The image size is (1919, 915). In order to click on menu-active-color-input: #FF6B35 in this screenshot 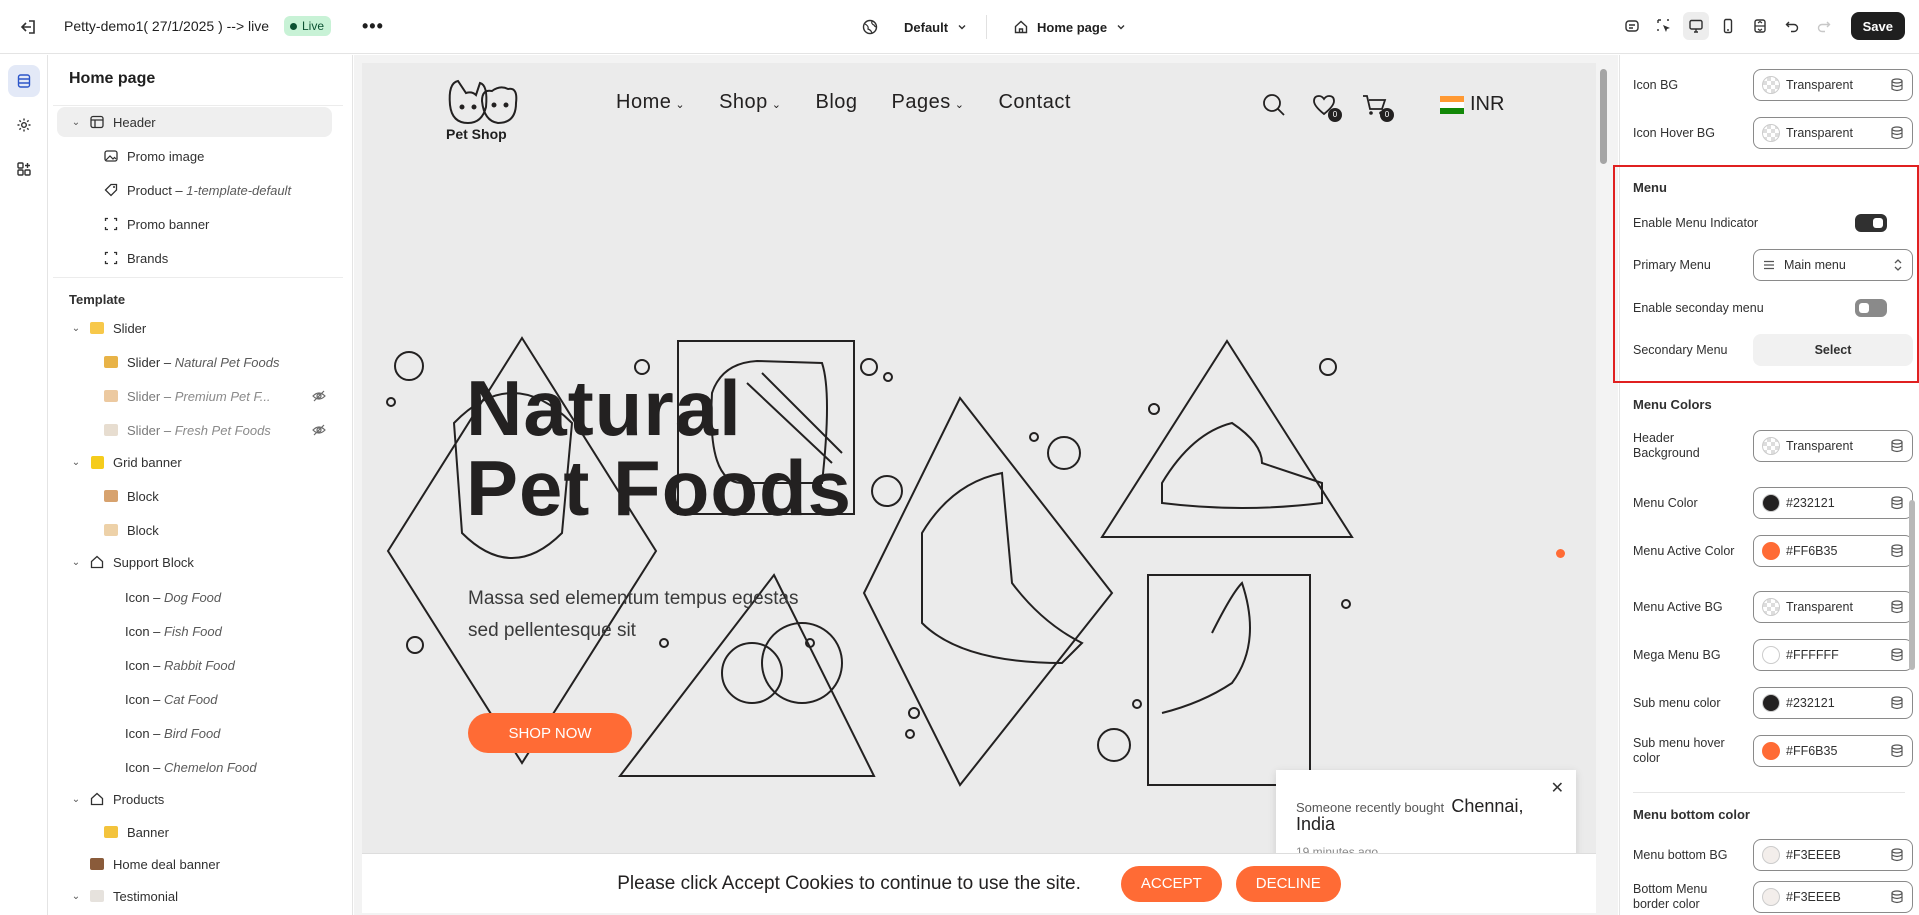, I will do `click(1833, 551)`.